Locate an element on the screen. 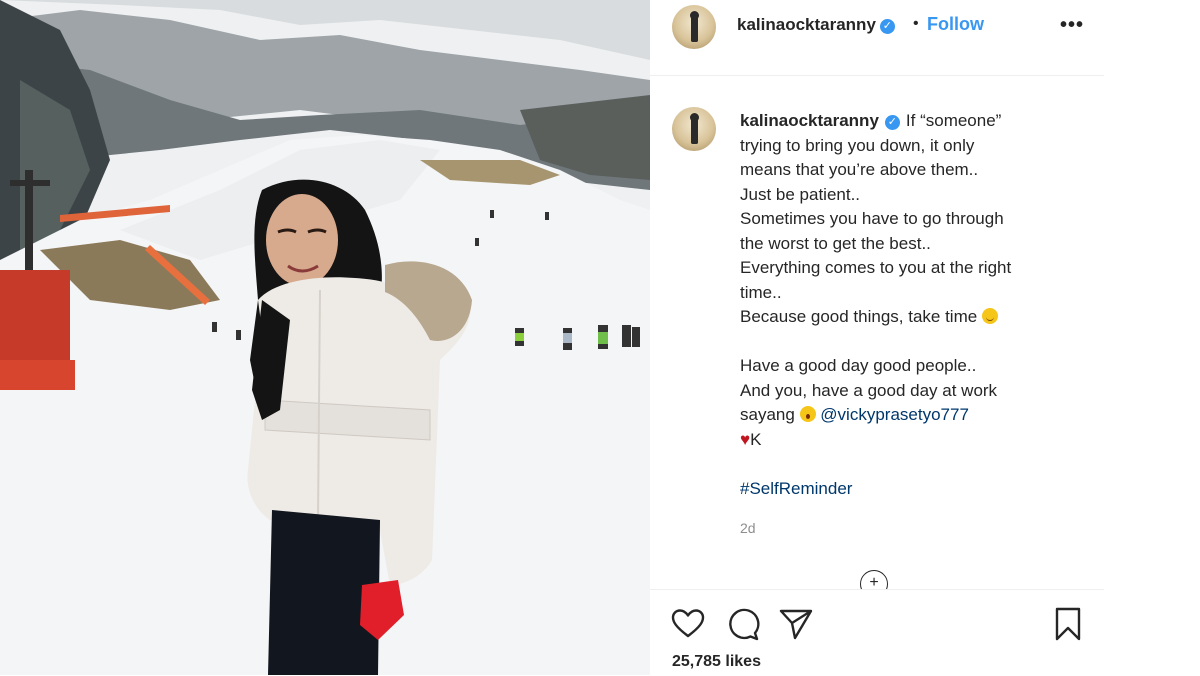 The width and height of the screenshot is (1200, 676). mention-link: @vickyprasetyo777 is located at coordinates (894, 414).